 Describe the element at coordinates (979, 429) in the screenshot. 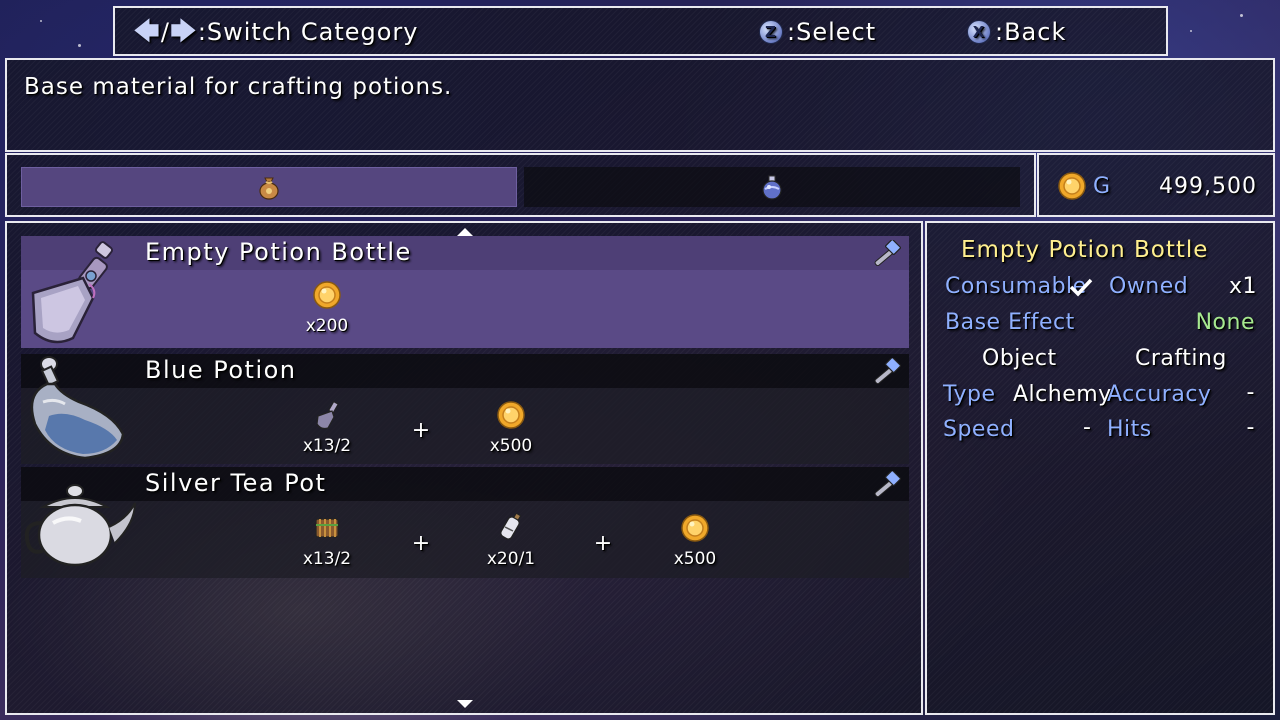

I see `speed-label: Speed` at that location.